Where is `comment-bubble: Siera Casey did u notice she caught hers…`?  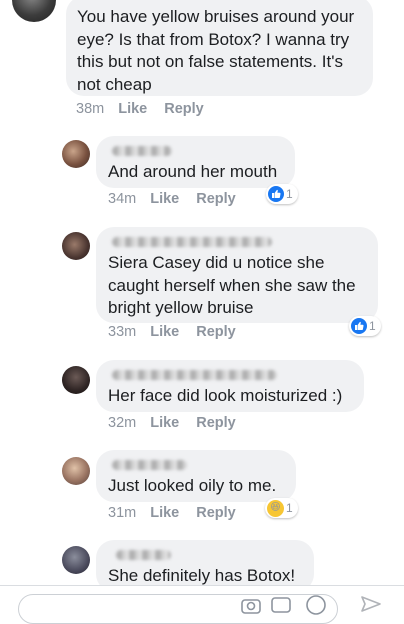 comment-bubble: Siera Casey did u notice she caught hers… is located at coordinates (237, 275).